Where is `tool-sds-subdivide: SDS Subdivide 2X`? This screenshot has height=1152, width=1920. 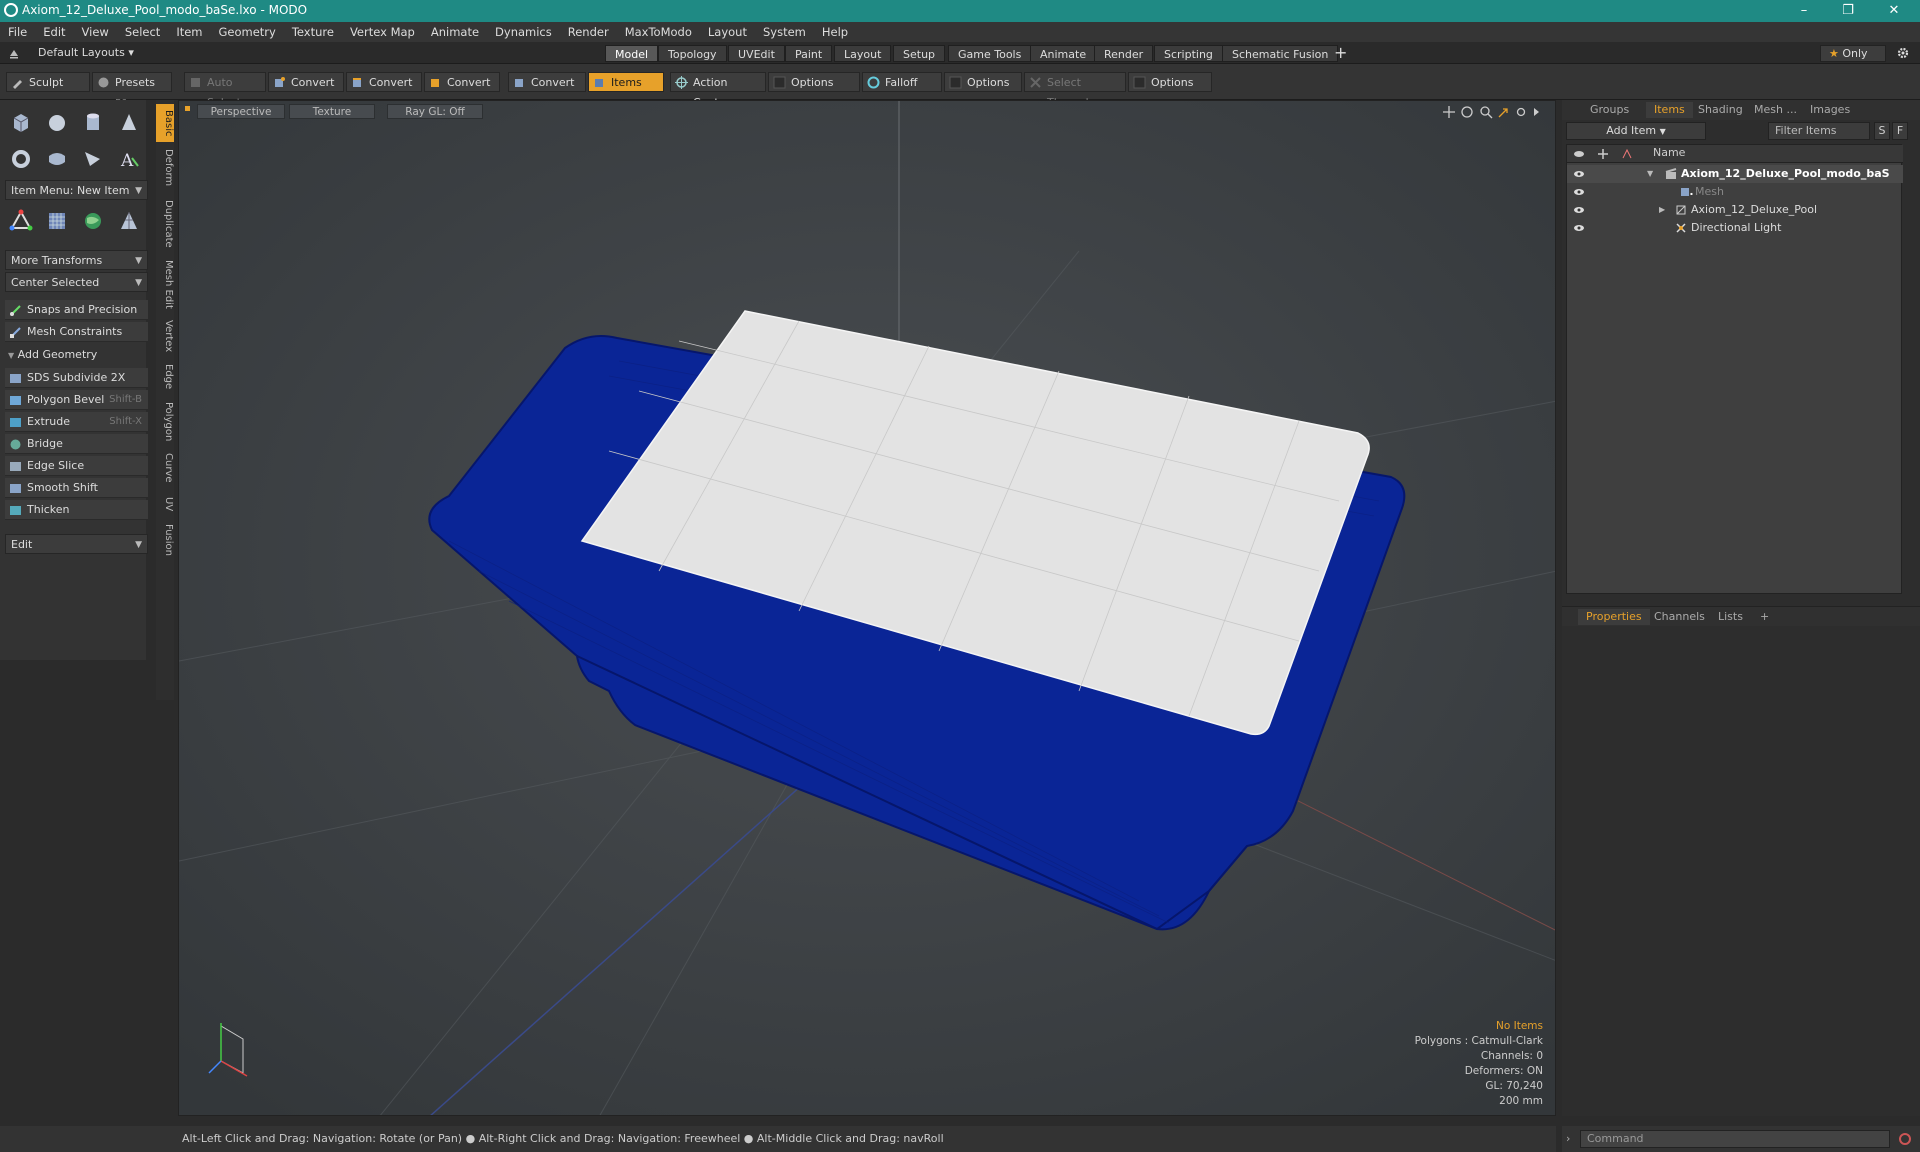 tool-sds-subdivide: SDS Subdivide 2X is located at coordinates (76, 378).